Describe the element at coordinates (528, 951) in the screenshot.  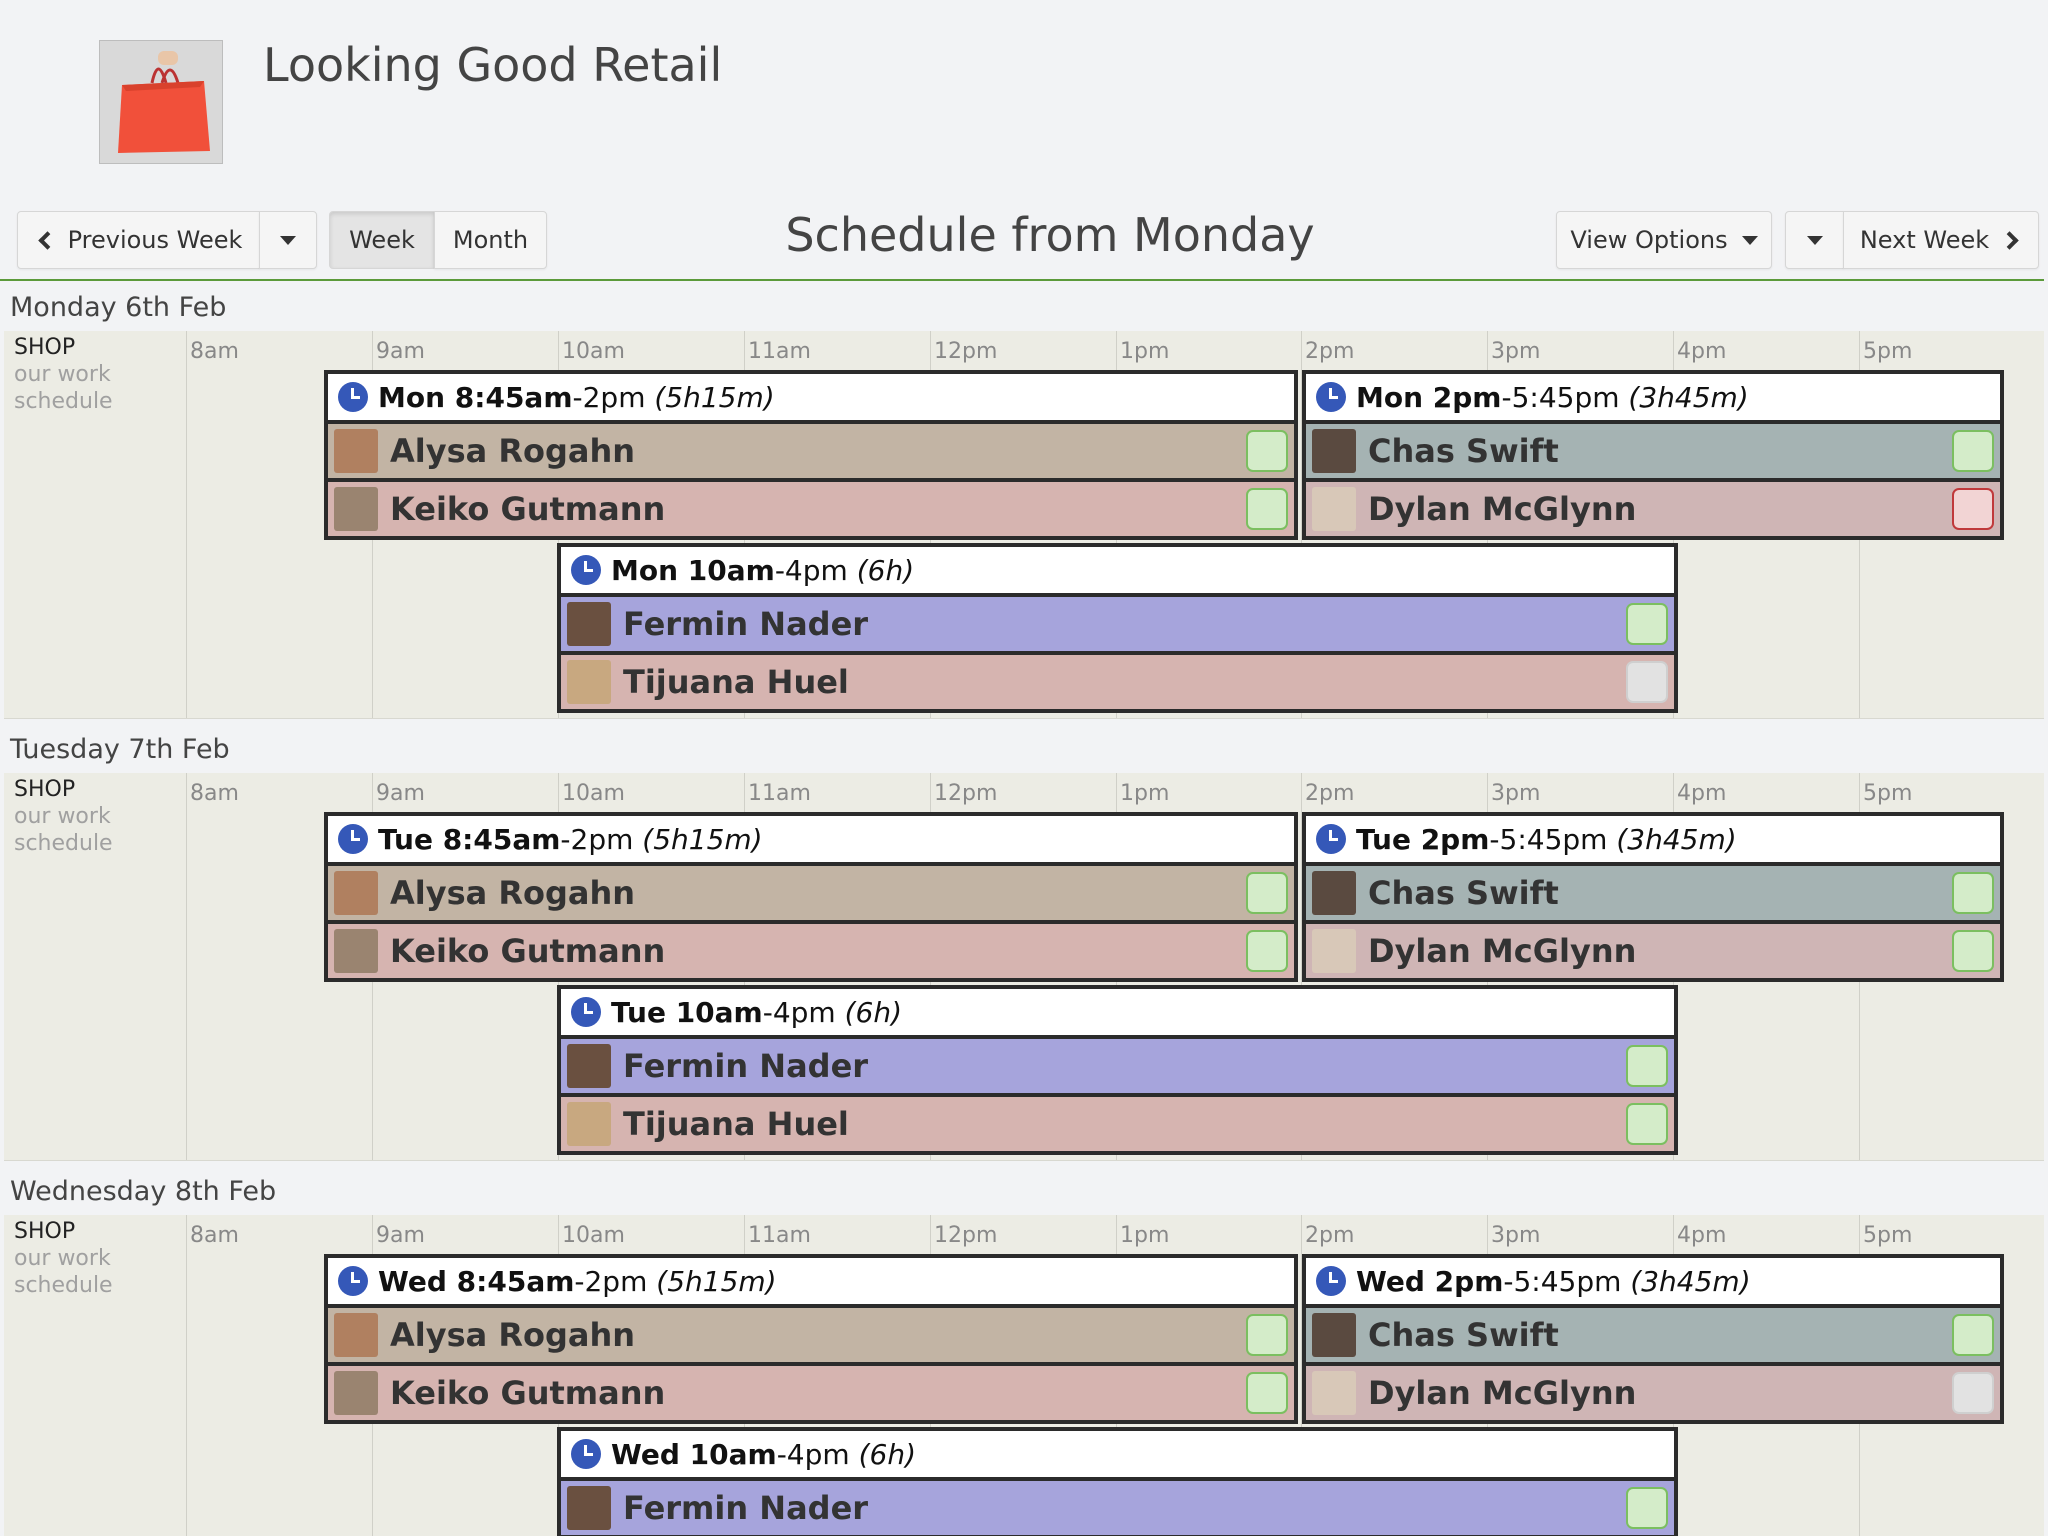
I see `employee-name: Keiko Gutmann` at that location.